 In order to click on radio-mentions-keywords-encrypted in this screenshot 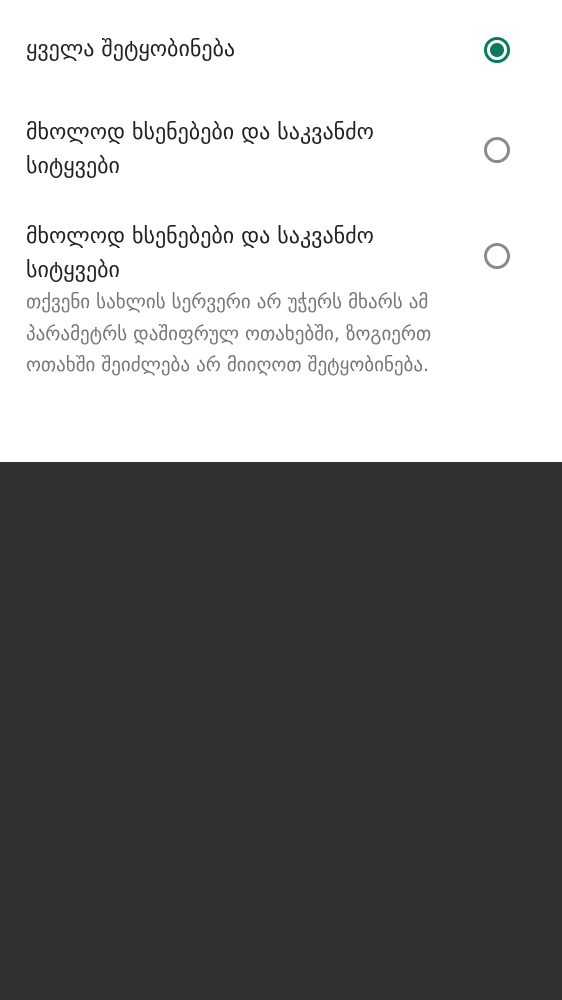, I will do `click(497, 256)`.